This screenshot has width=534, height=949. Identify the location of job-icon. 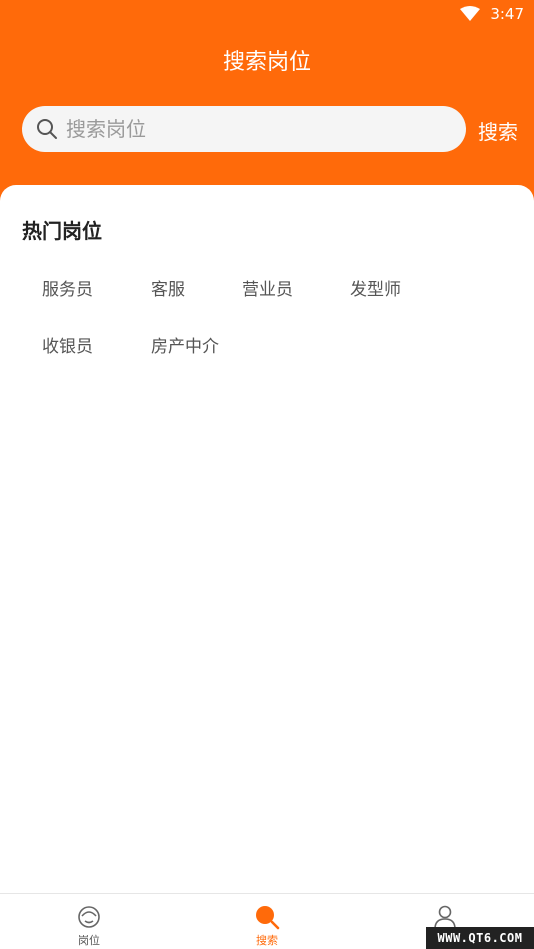
(89, 917).